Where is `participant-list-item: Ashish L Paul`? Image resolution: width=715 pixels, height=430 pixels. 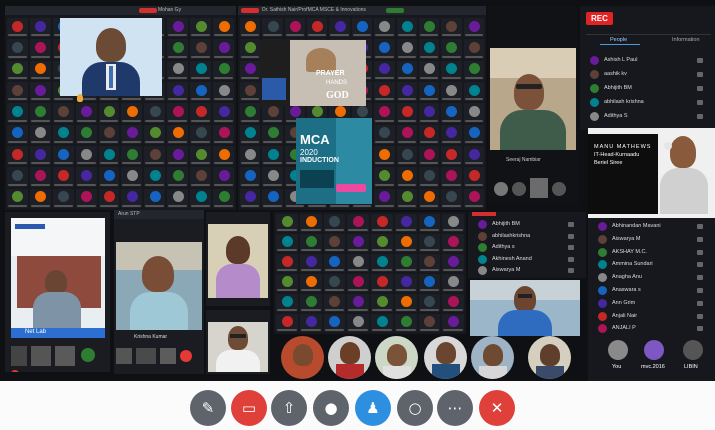 participant-list-item: Ashish L Paul is located at coordinates (647, 60).